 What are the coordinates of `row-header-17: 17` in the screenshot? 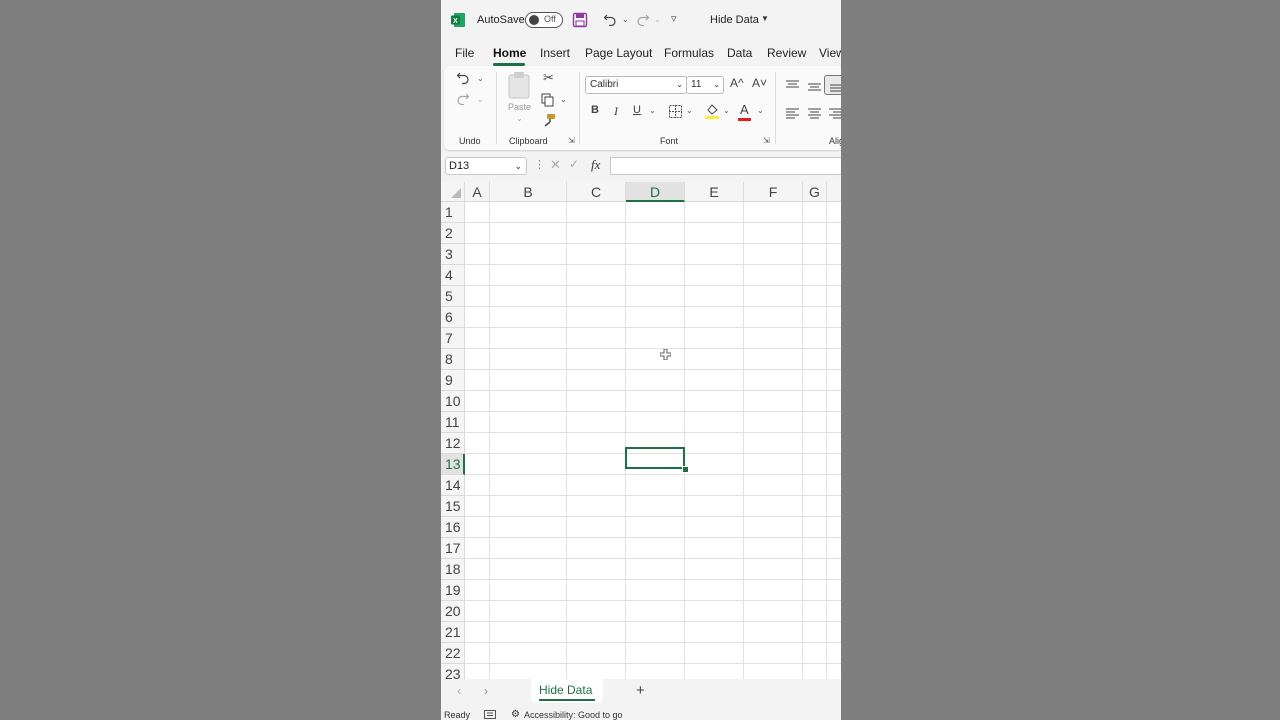 It's located at (453, 548).